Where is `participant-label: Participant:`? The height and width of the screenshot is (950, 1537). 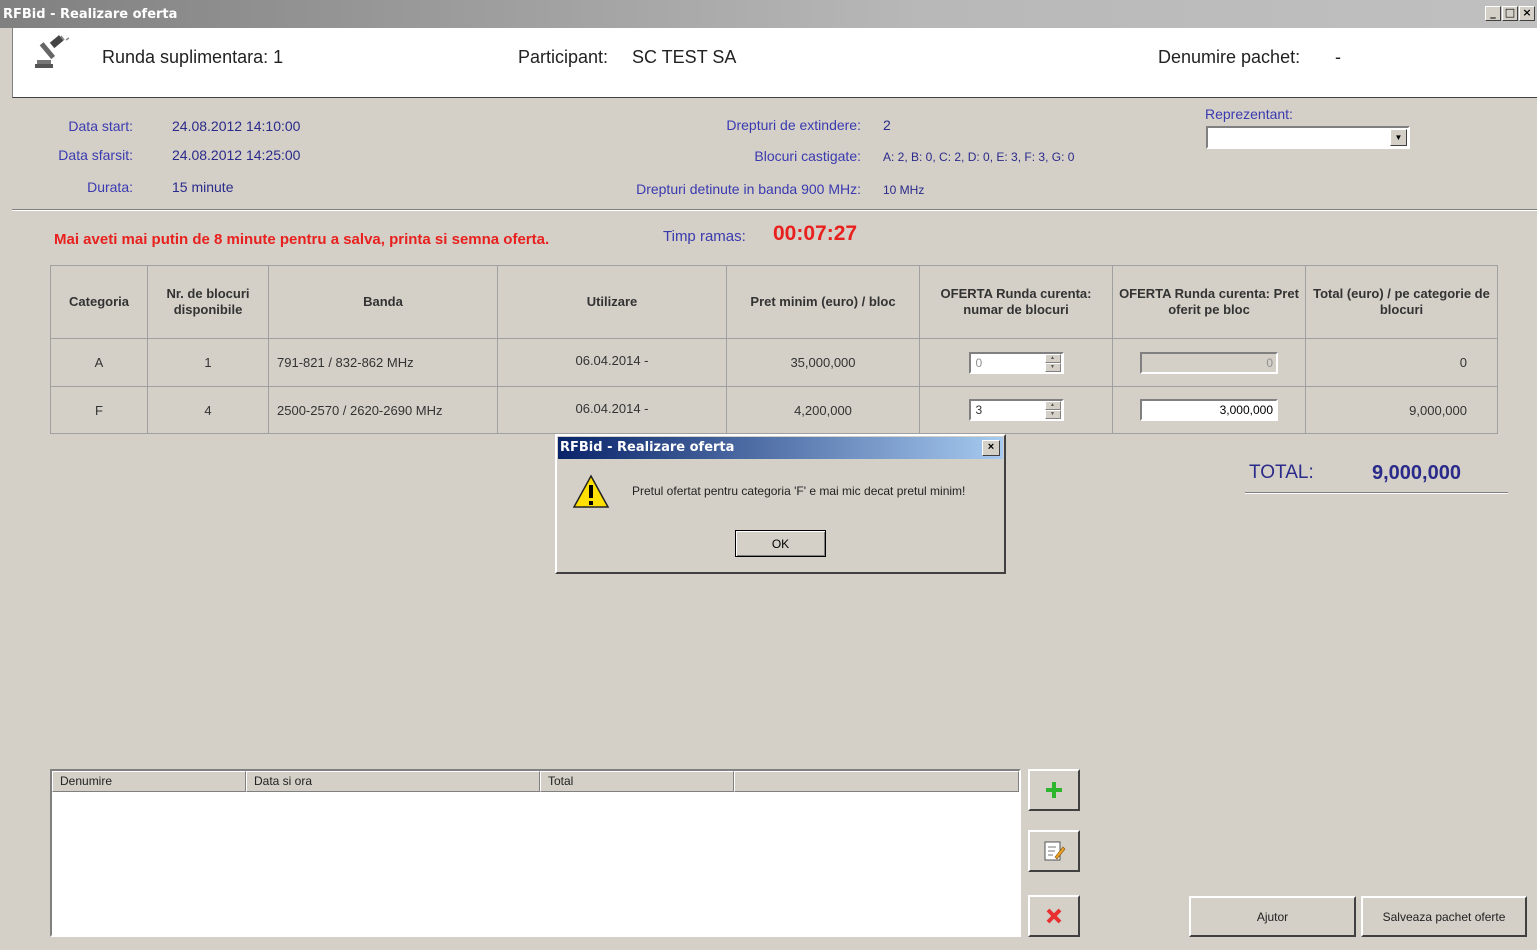 participant-label: Participant: is located at coordinates (563, 57).